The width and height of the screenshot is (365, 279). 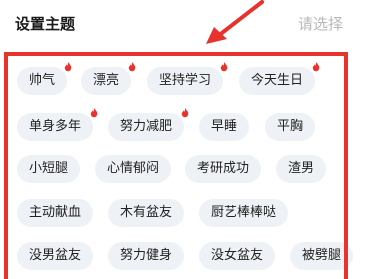 I want to click on tag-label: 没男盆友, so click(x=55, y=255).